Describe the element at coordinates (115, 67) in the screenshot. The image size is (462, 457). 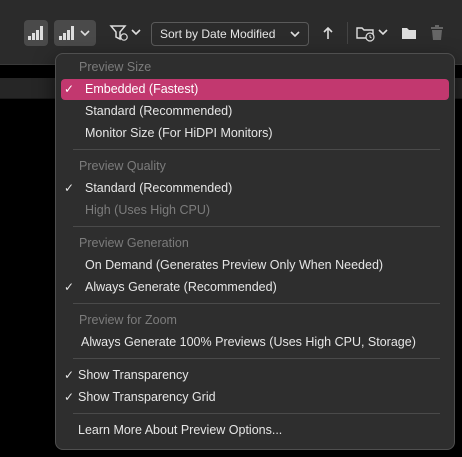
I see `section-header-preview-size: Preview Size` at that location.